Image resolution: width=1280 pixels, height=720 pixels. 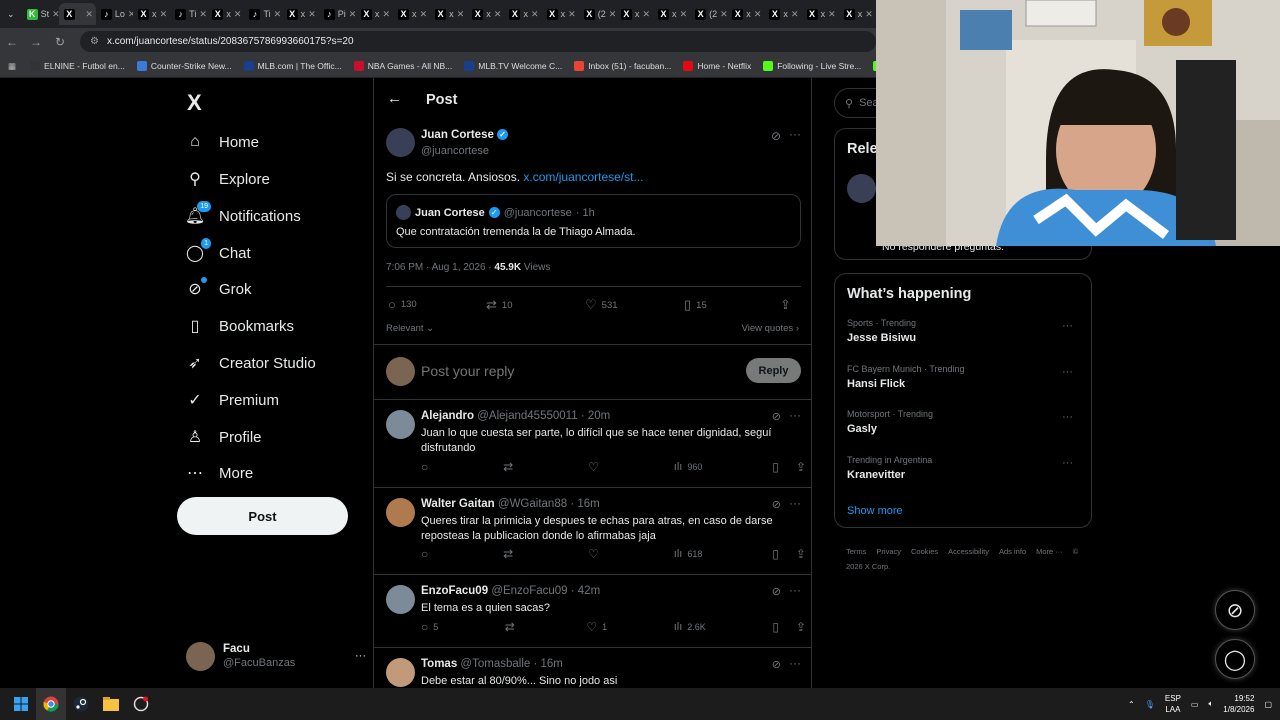 What do you see at coordinates (337, 14) in the screenshot?
I see `browser-tab: ♪ Pi ✕` at bounding box center [337, 14].